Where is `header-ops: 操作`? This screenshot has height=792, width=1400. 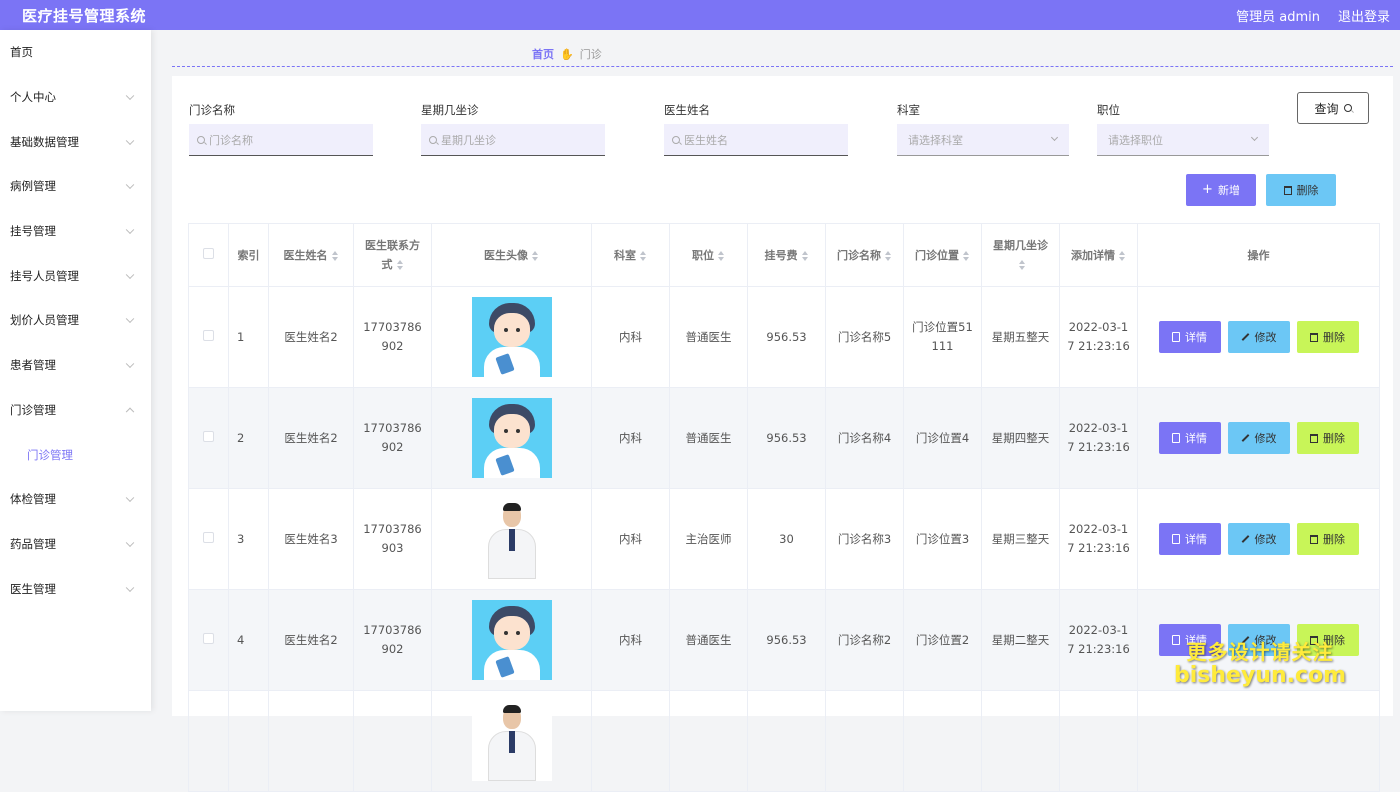
header-ops: 操作 is located at coordinates (1258, 255).